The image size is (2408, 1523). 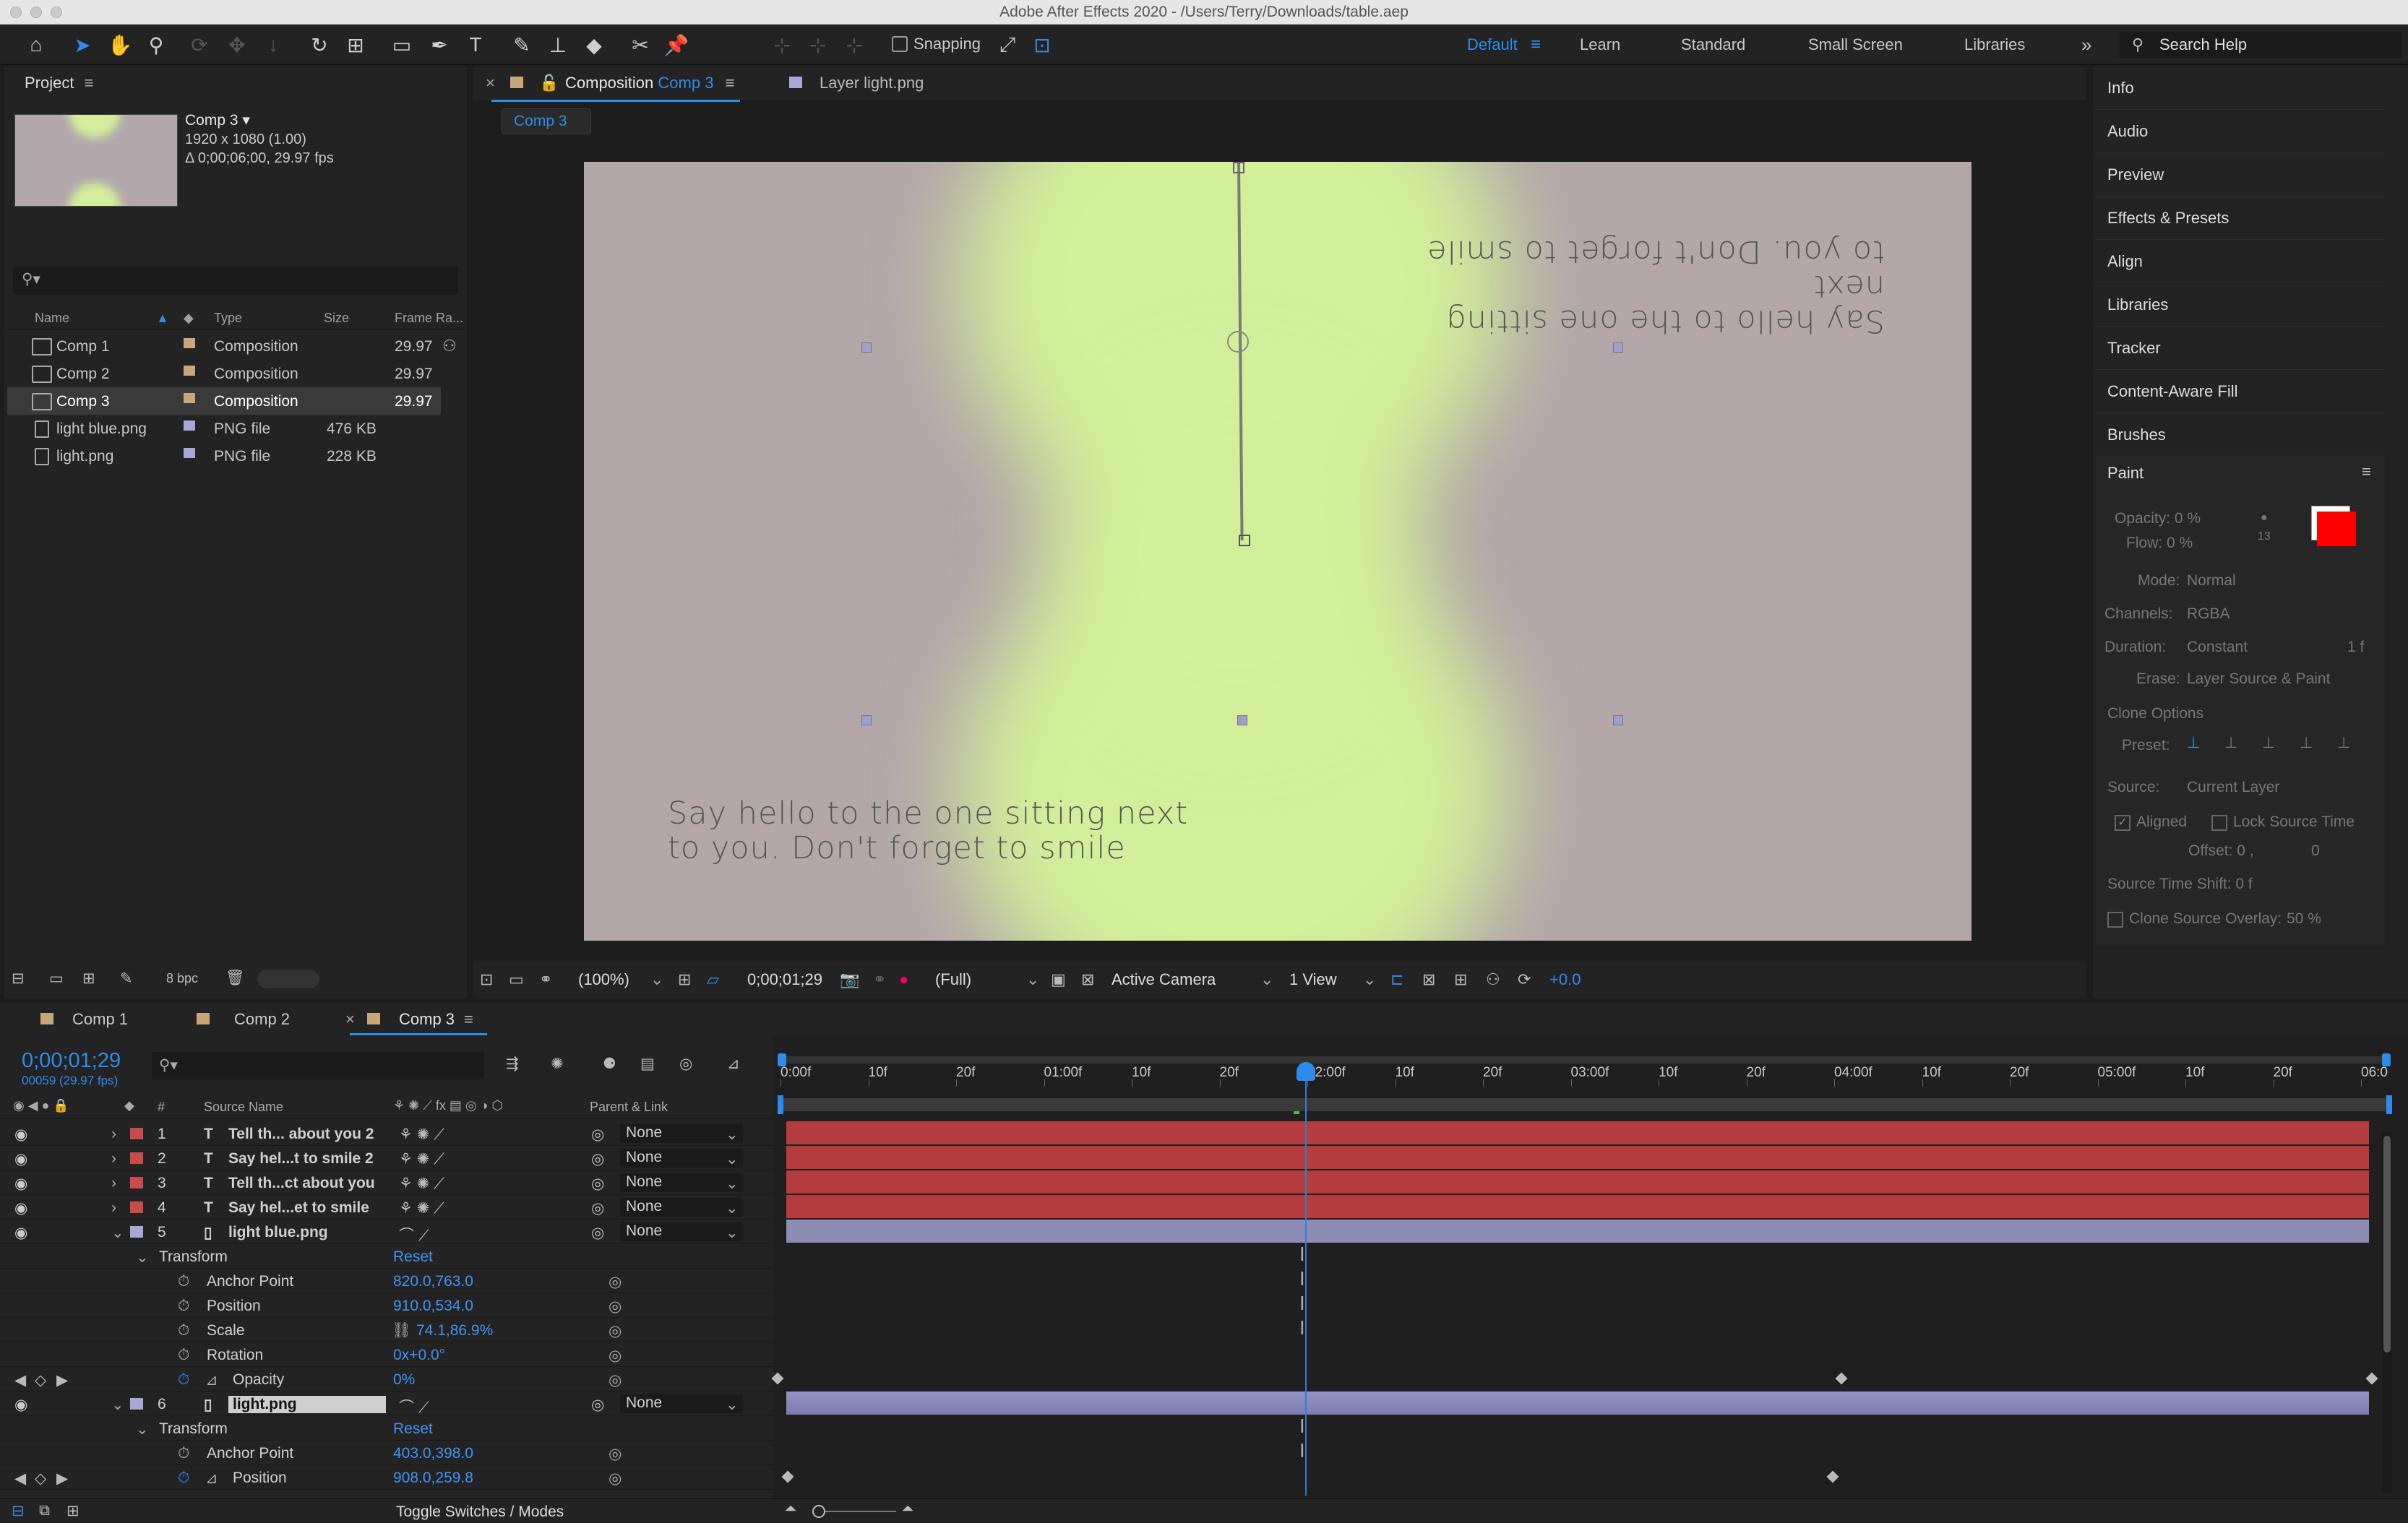 What do you see at coordinates (1994, 45) in the screenshot?
I see `workspace-libraries: Libraries` at bounding box center [1994, 45].